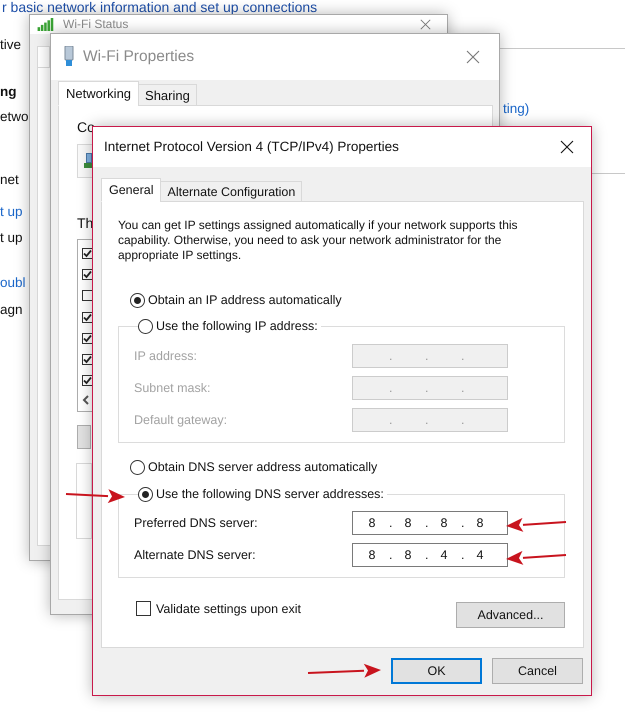 The width and height of the screenshot is (625, 728). I want to click on scroll-left-icon, so click(86, 400).